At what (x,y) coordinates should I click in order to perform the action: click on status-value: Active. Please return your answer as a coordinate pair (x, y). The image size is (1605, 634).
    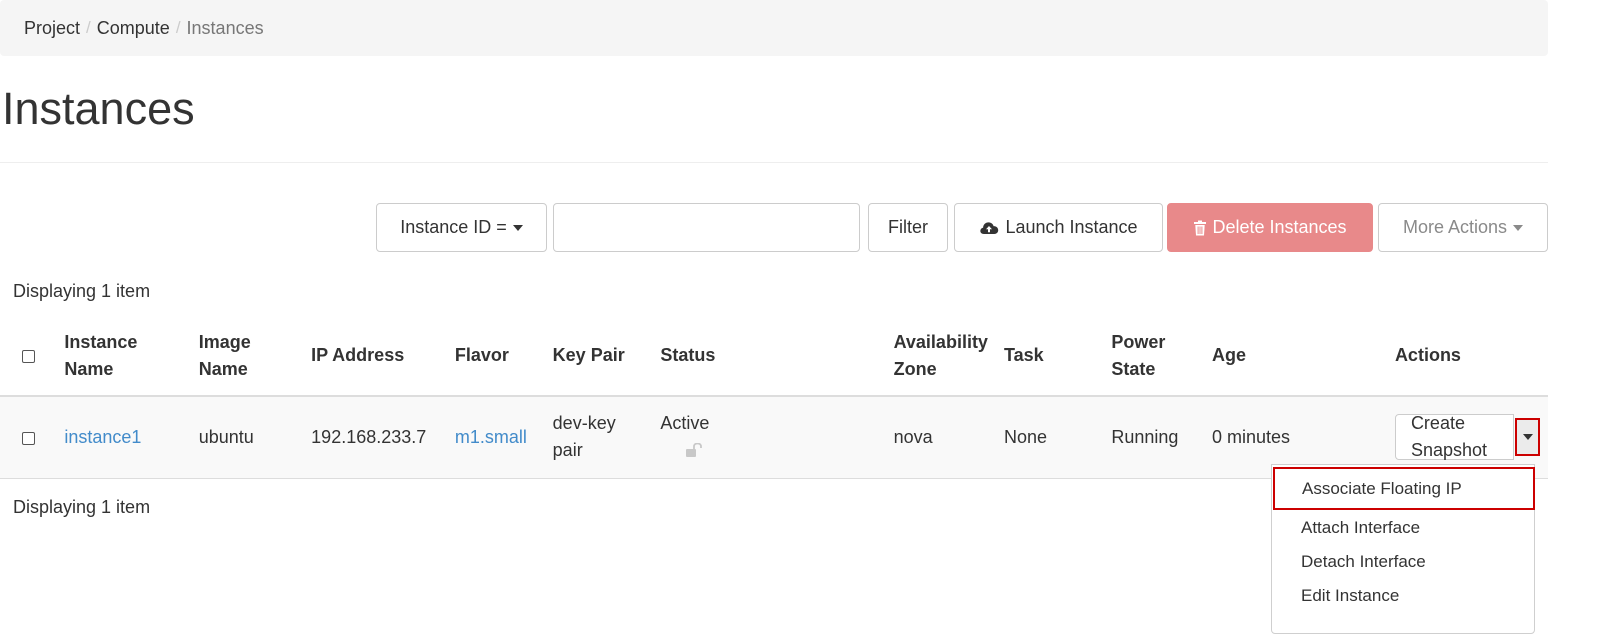
    Looking at the image, I should click on (685, 422).